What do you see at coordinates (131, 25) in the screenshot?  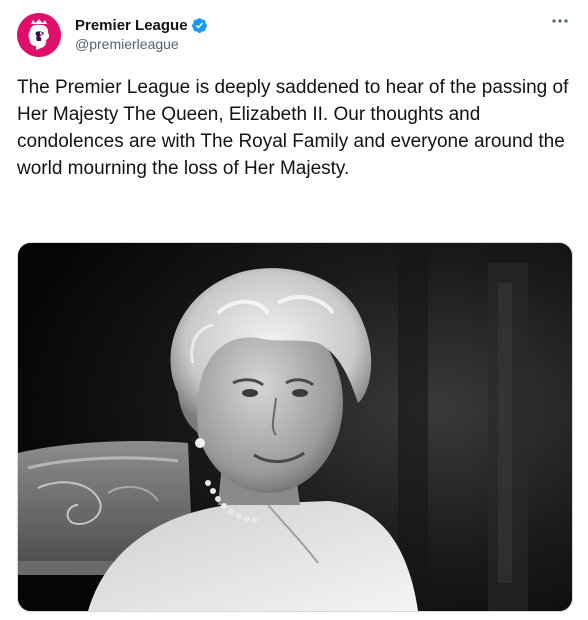 I see `display-name: Premier League` at bounding box center [131, 25].